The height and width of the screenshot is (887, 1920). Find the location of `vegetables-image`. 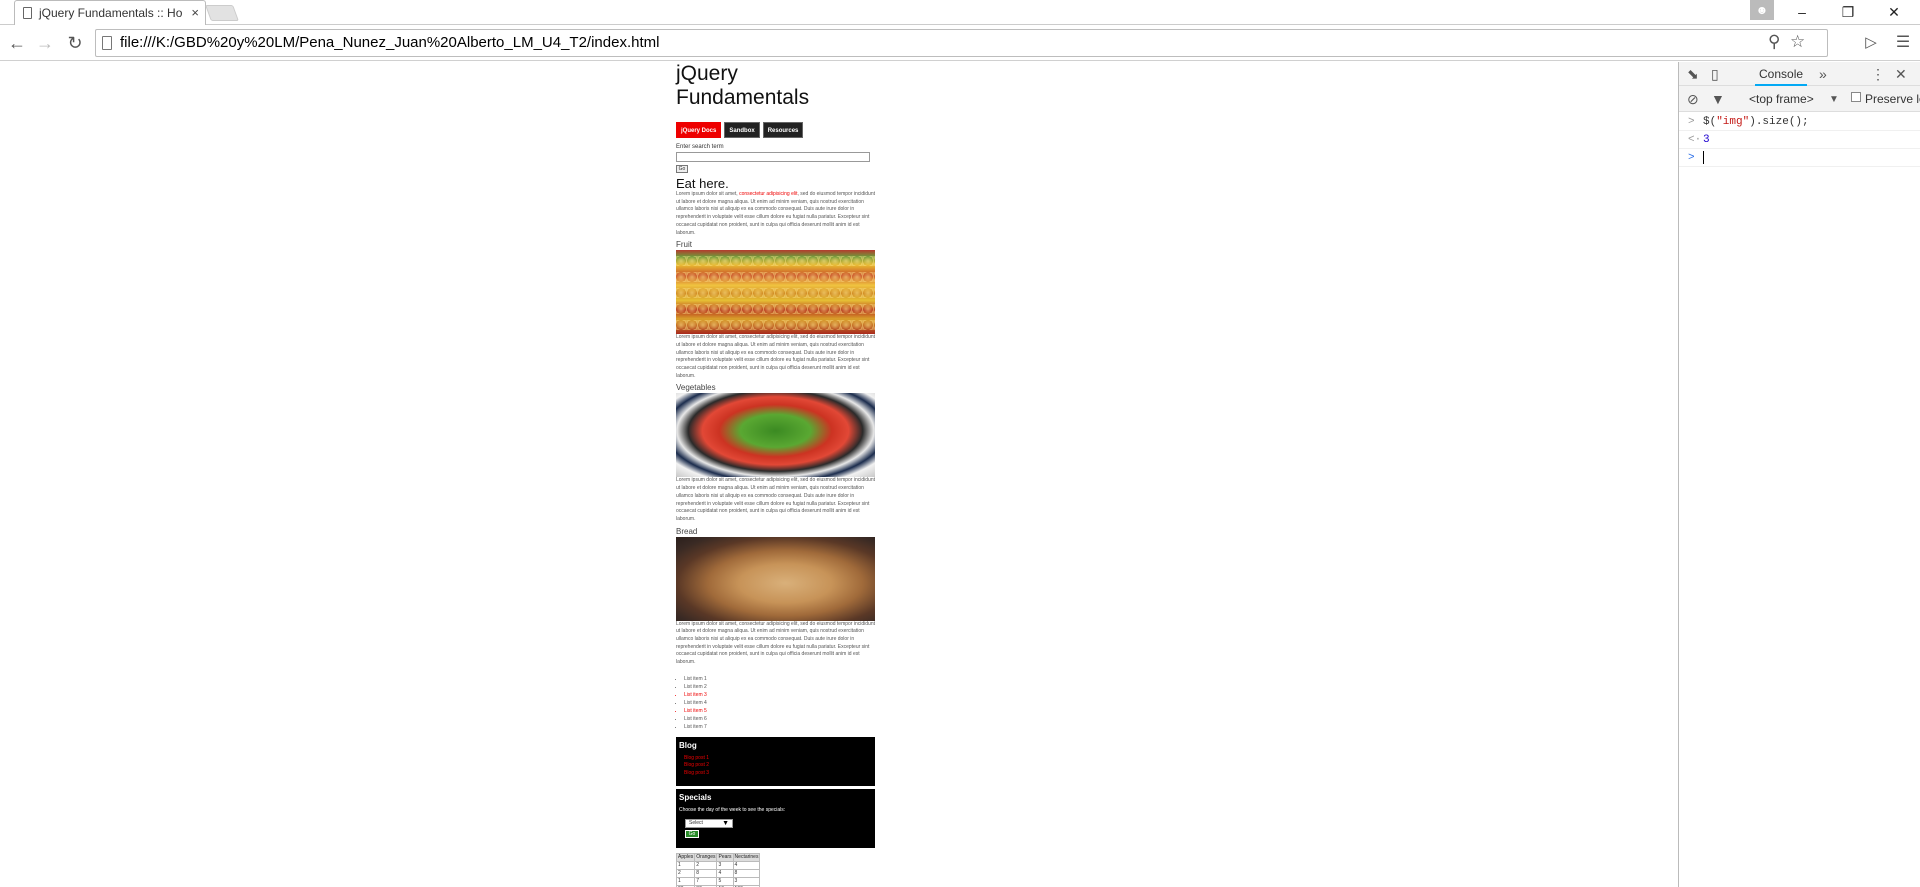

vegetables-image is located at coordinates (775, 435).